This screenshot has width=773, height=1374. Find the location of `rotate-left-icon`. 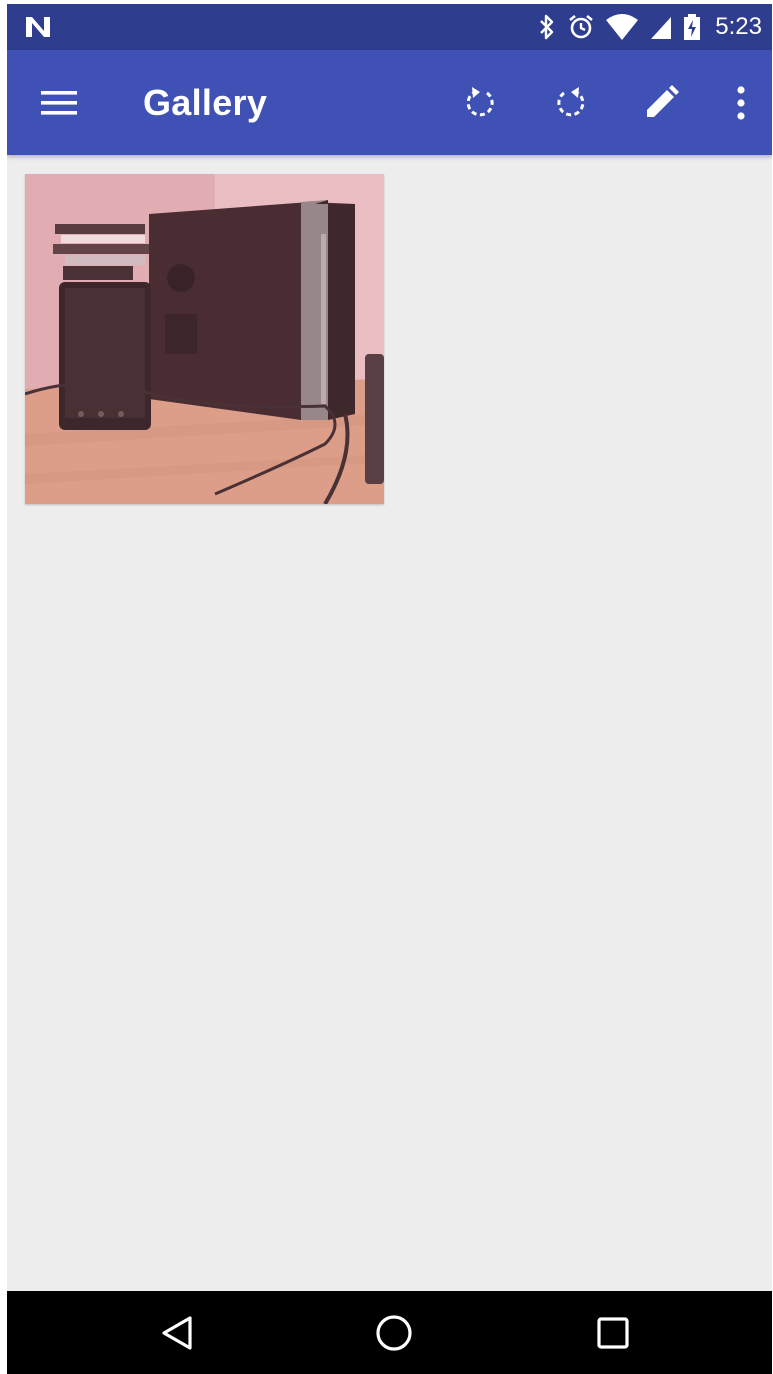

rotate-left-icon is located at coordinates (480, 102).